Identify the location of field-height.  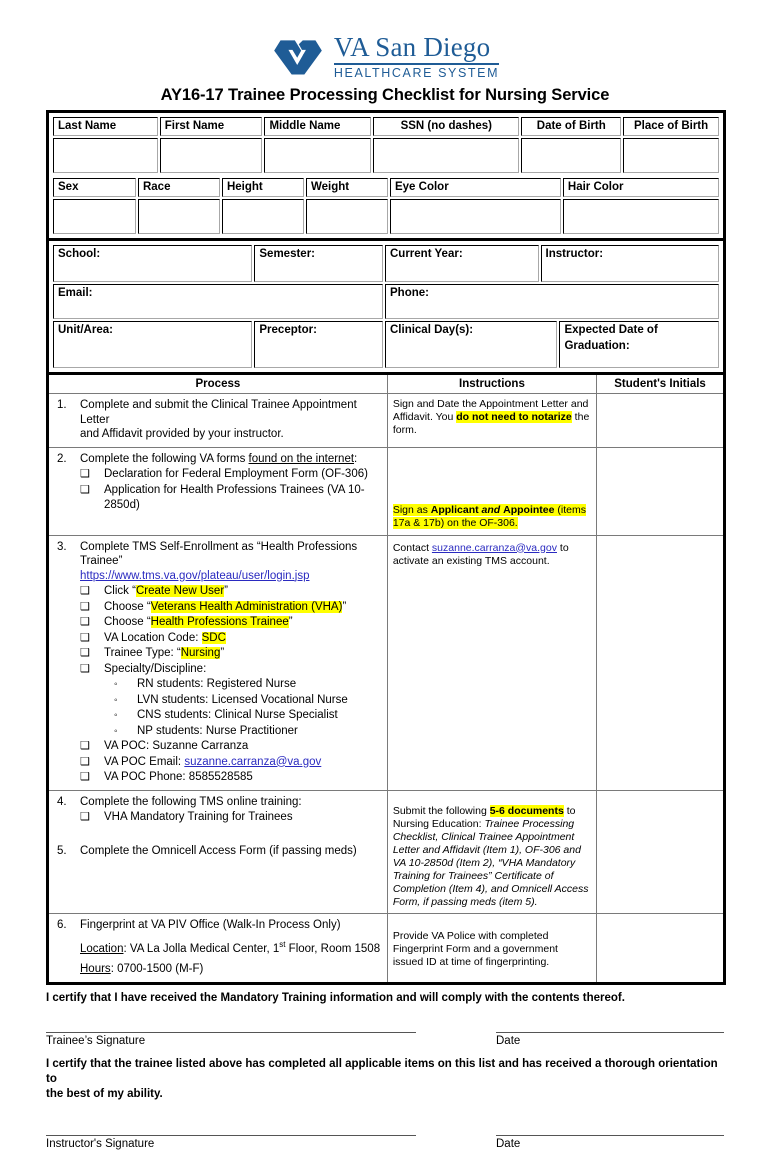
(262, 216).